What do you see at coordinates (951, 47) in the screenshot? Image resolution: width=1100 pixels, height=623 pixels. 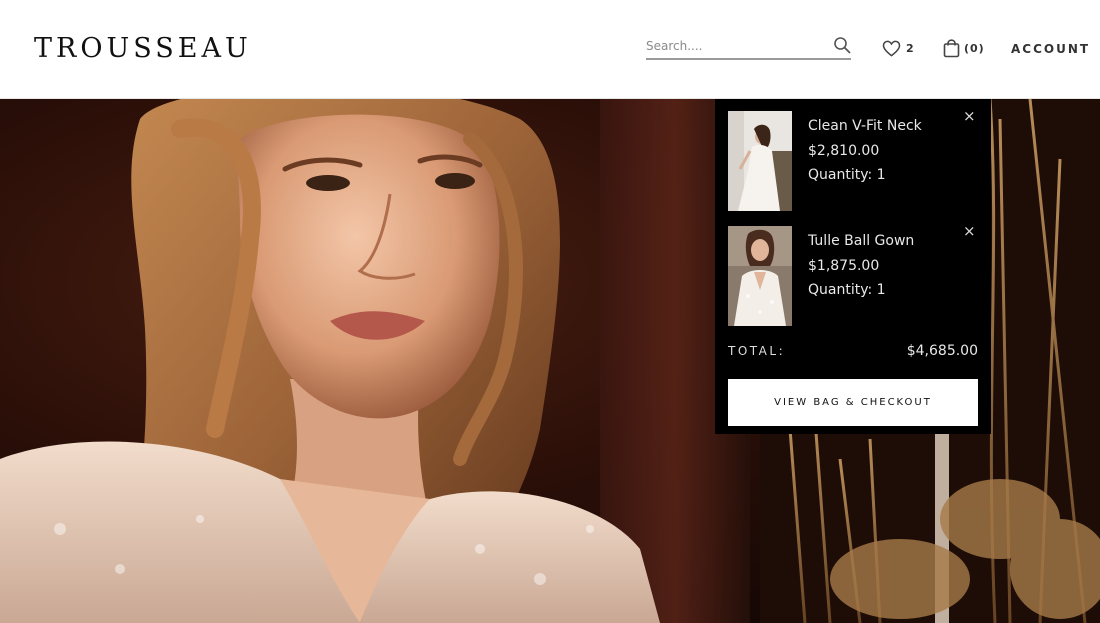 I see `shopping-bag-icon` at bounding box center [951, 47].